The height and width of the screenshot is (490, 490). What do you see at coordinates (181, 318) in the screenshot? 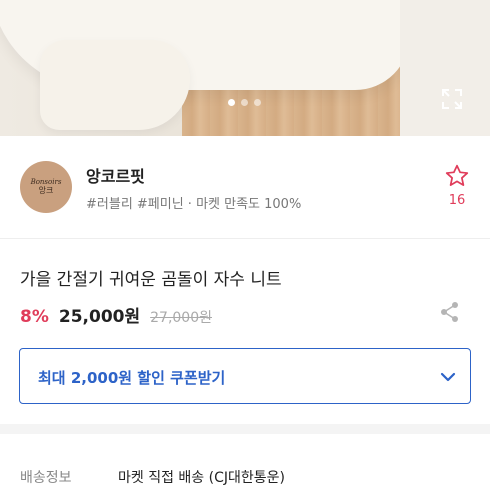
I see `original-price: 27,000원` at bounding box center [181, 318].